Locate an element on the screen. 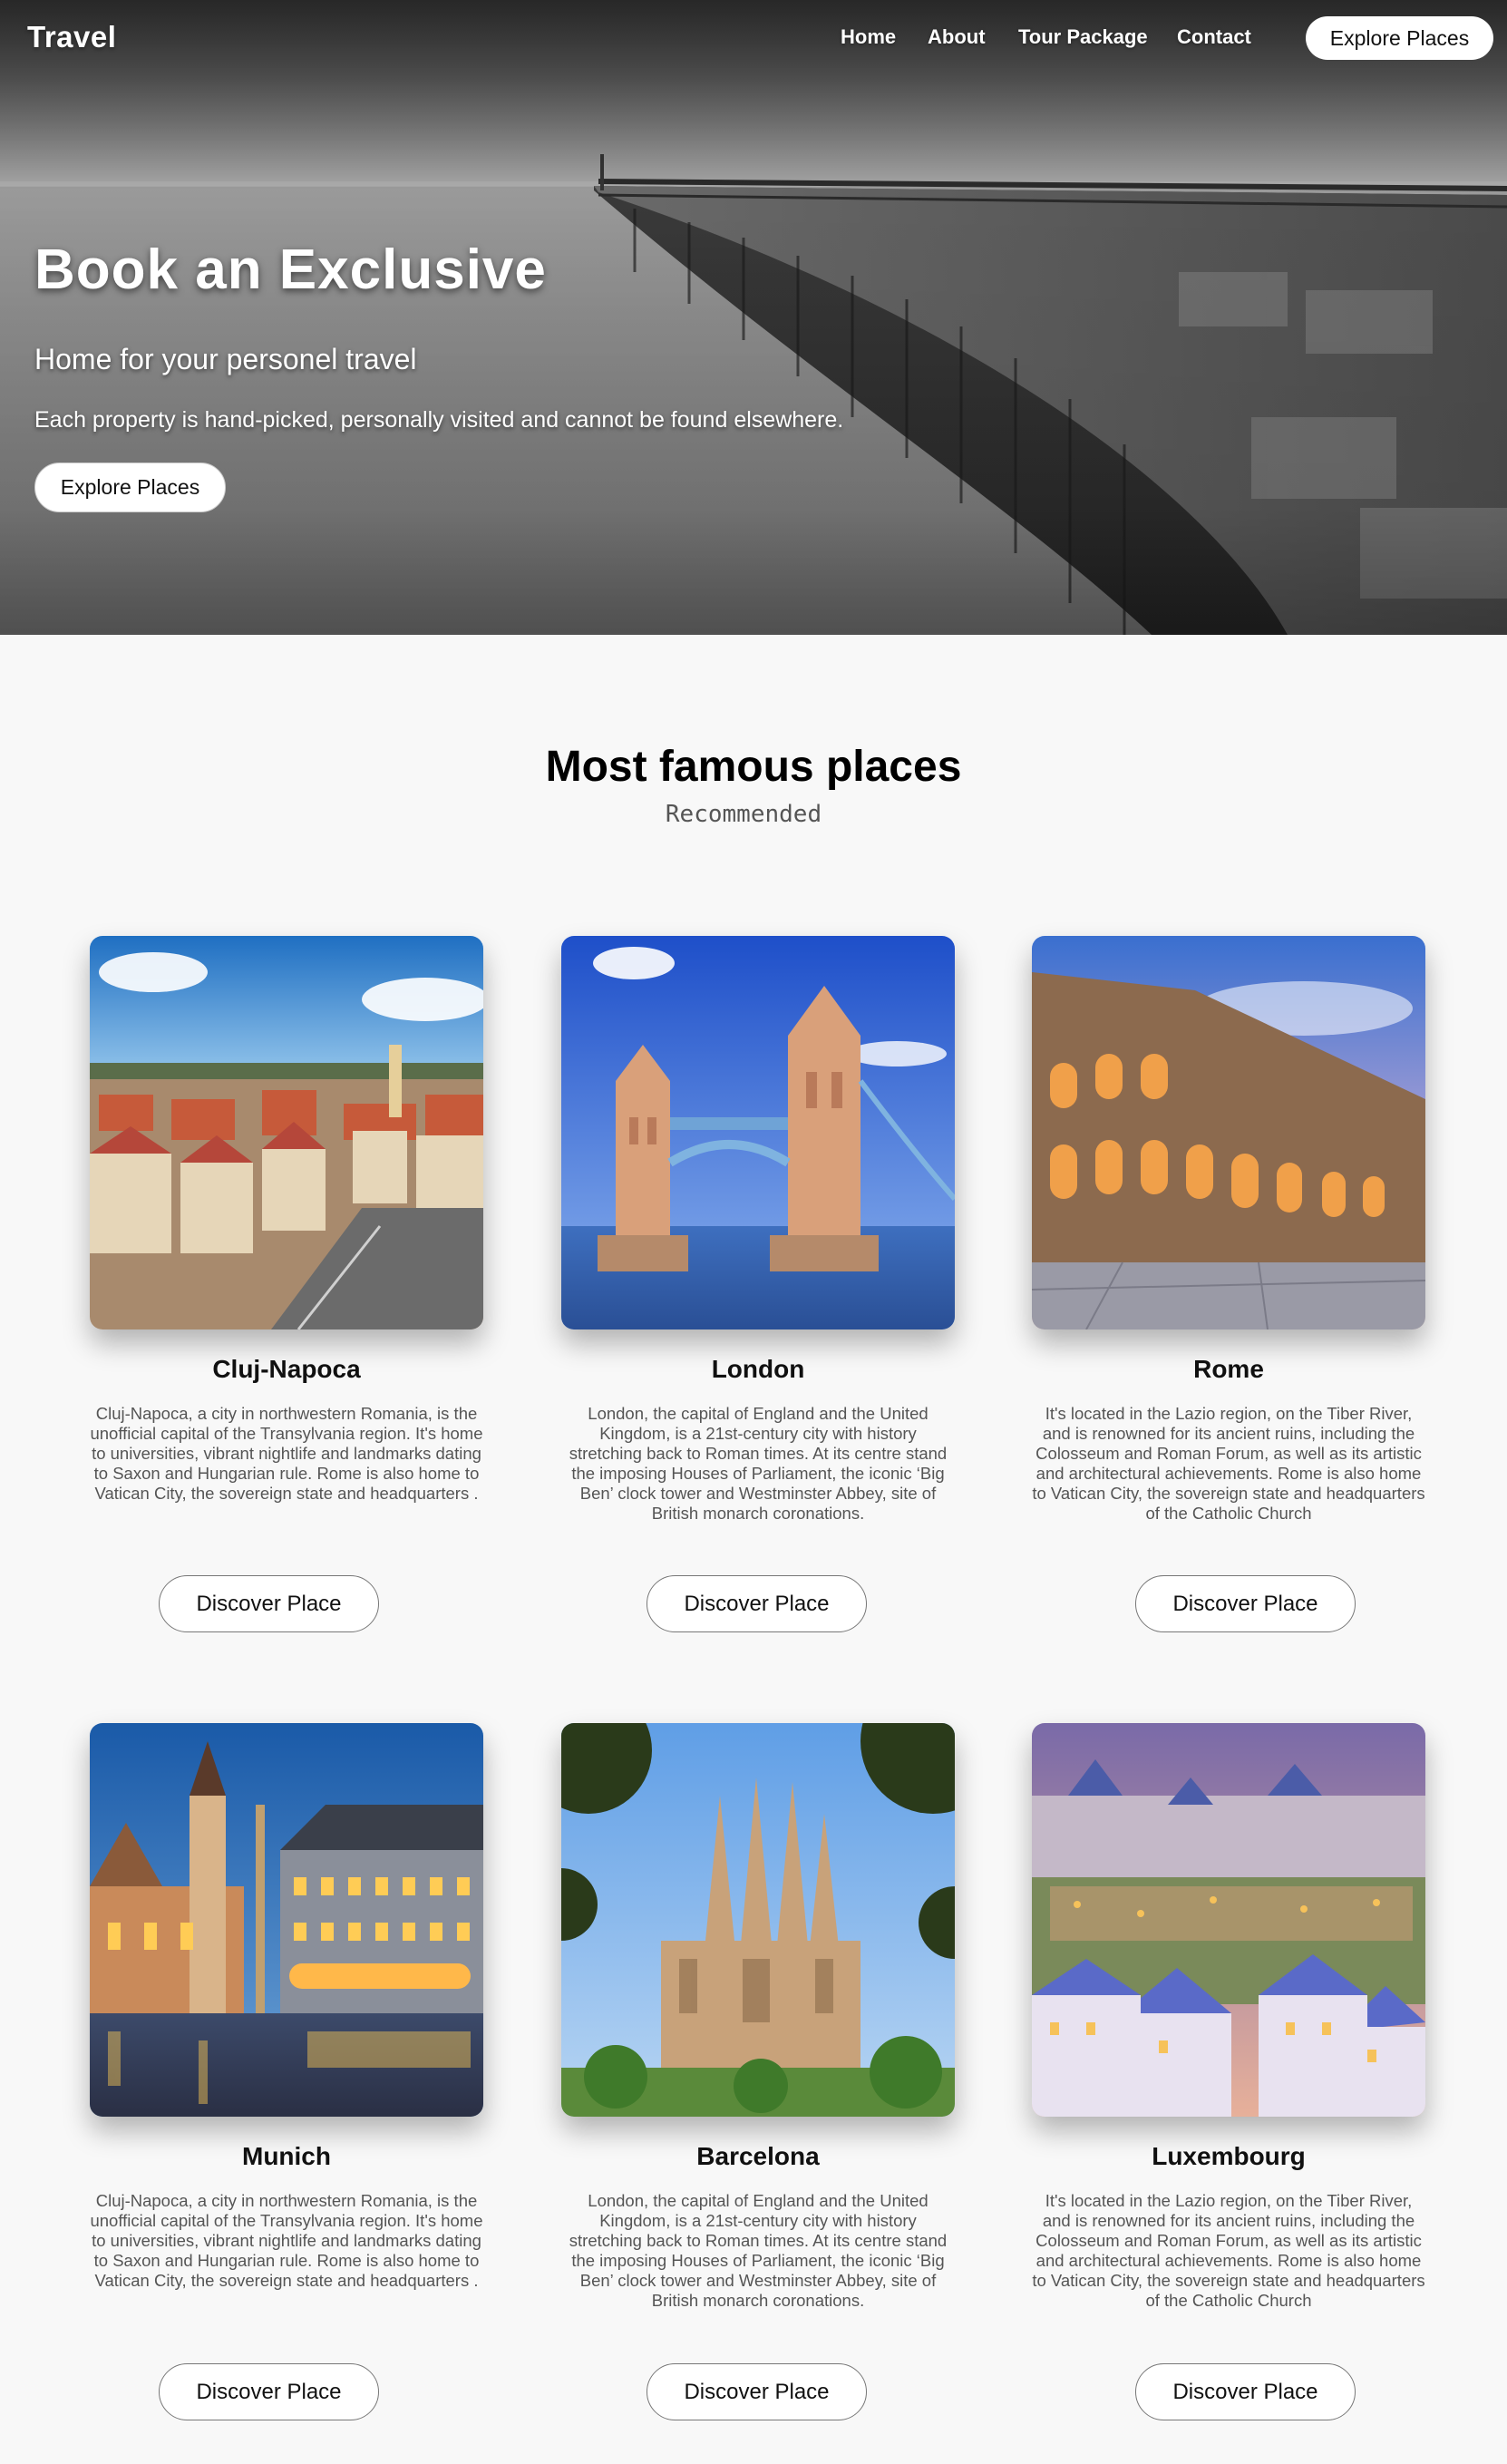 The image size is (1507, 2464). place-name: Barcelona is located at coordinates (758, 2156).